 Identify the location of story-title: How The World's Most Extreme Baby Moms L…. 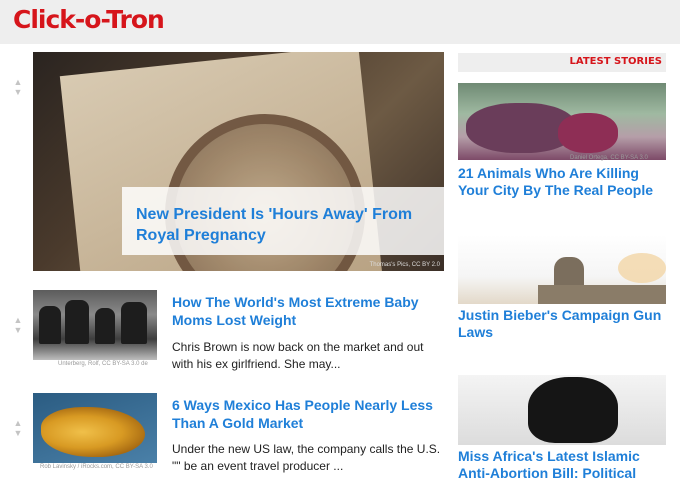
(307, 311).